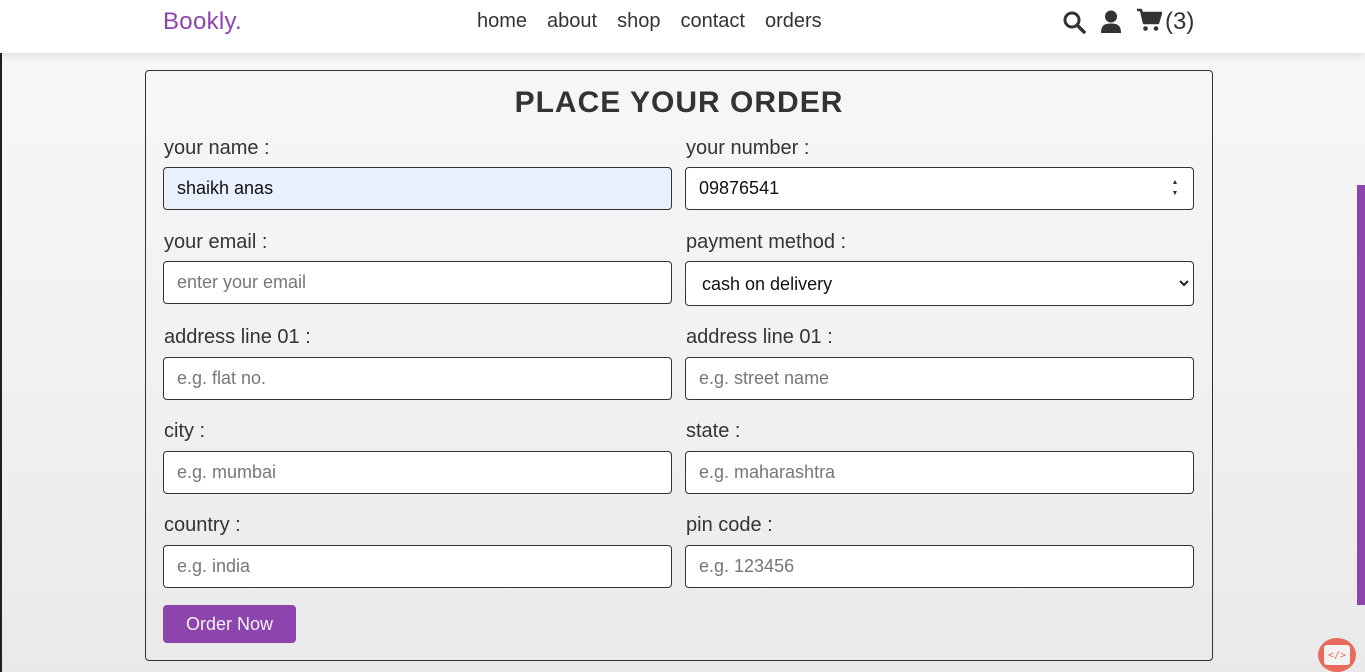  Describe the element at coordinates (1111, 22) in the screenshot. I see `user-icon` at that location.